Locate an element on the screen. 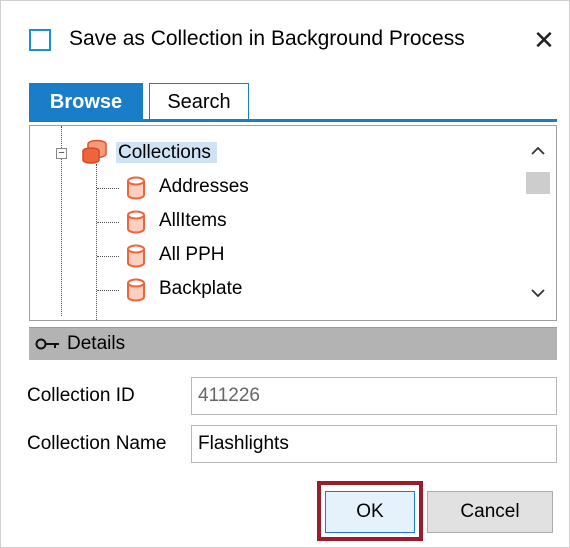 The width and height of the screenshot is (570, 548). collection-id-field is located at coordinates (374, 396).